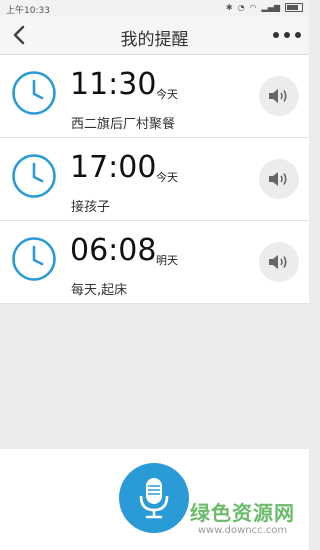  I want to click on reminder-label: 西二旗后厂村聚餐, so click(123, 124).